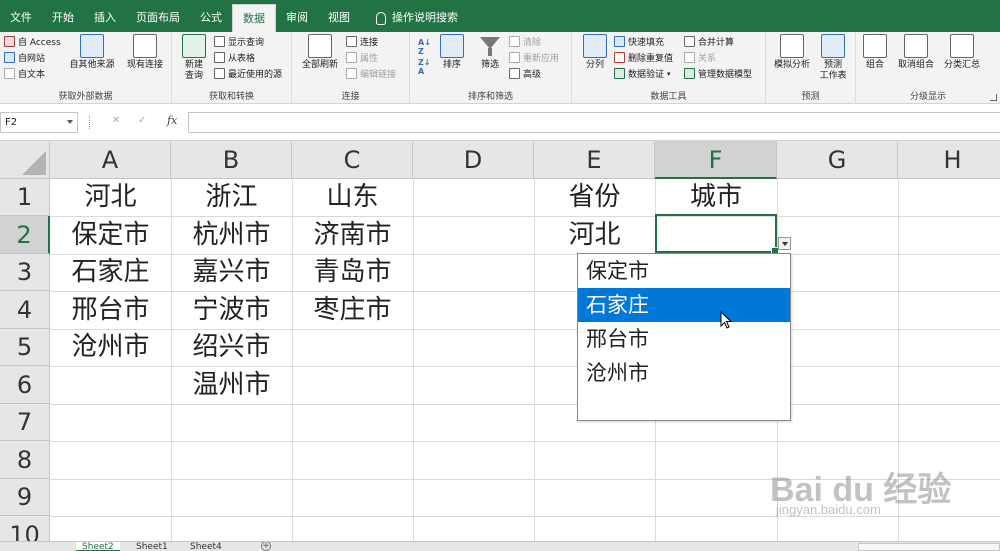 The width and height of the screenshot is (1000, 551). Describe the element at coordinates (92, 52) in the screenshot. I see `from-other-sources-button: 自其他来源` at that location.